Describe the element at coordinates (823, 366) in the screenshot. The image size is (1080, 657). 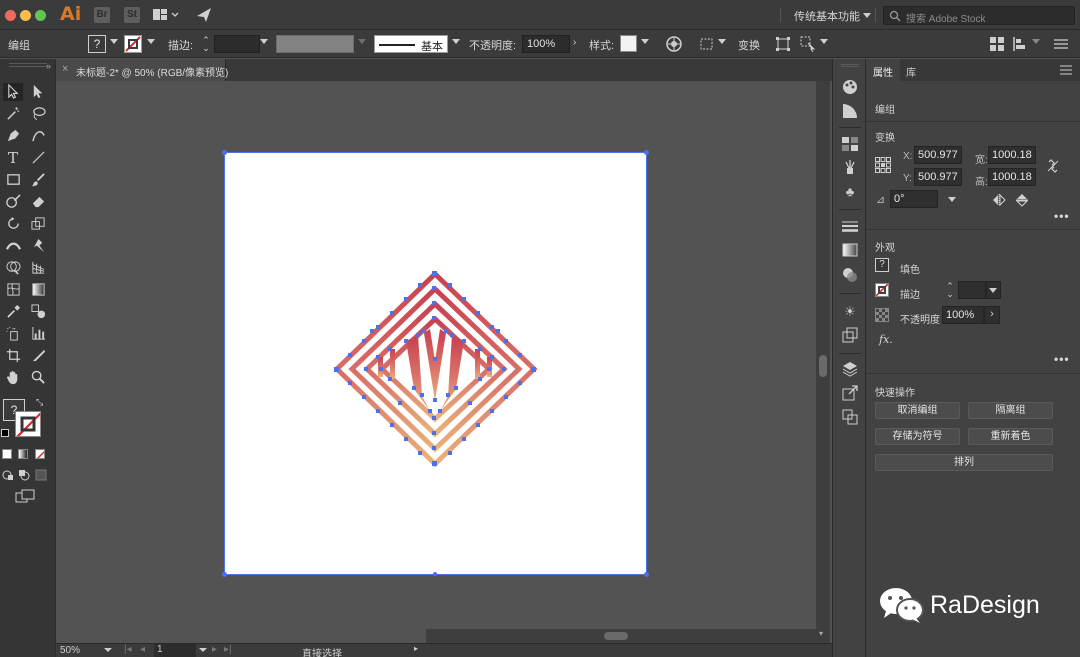
I see `vertical-scroll-thumb` at that location.